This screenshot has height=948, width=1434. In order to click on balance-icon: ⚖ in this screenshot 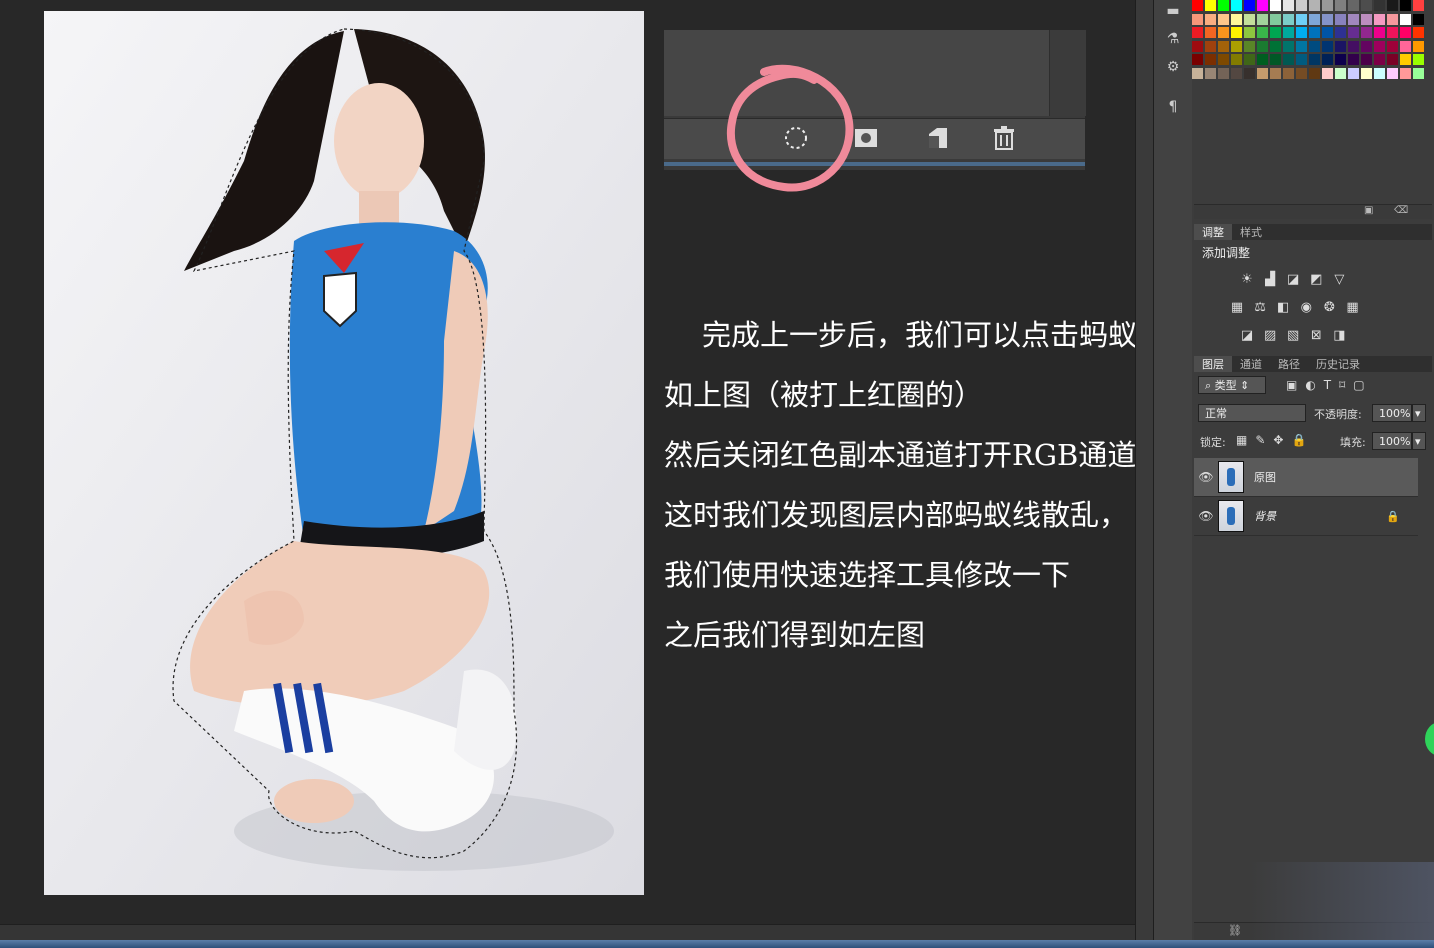, I will do `click(1260, 308)`.